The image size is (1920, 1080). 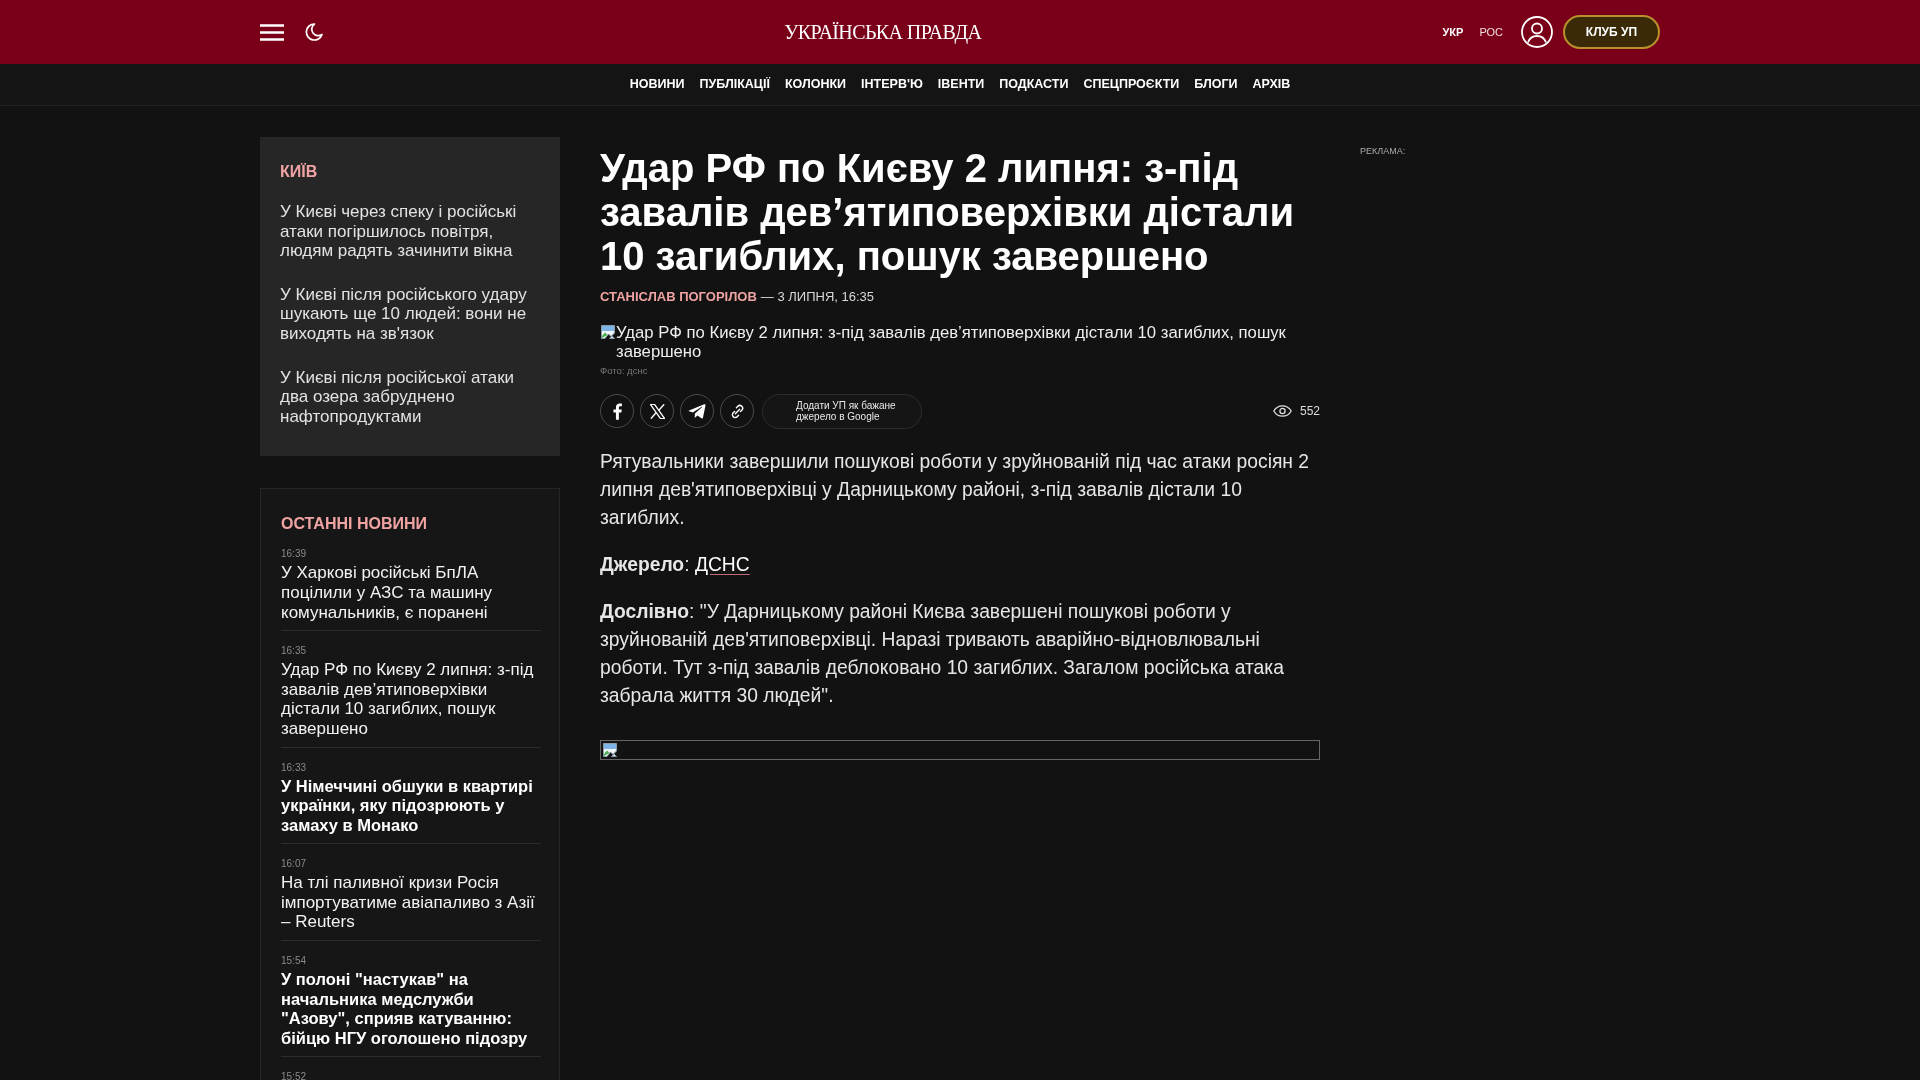 I want to click on section-title-link: КИЇВ, so click(x=299, y=172).